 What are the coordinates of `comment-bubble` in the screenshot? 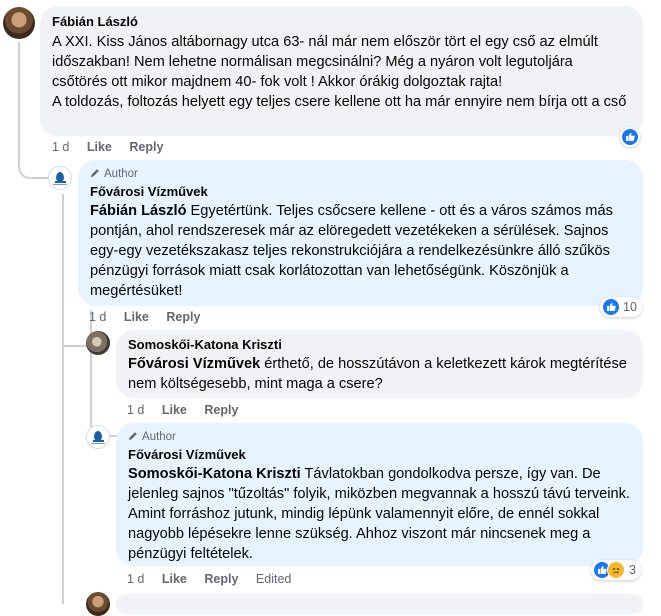 It's located at (379, 604).